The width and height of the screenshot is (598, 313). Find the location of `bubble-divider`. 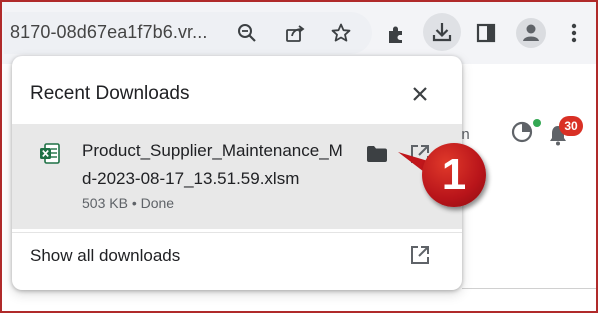

bubble-divider is located at coordinates (237, 232).